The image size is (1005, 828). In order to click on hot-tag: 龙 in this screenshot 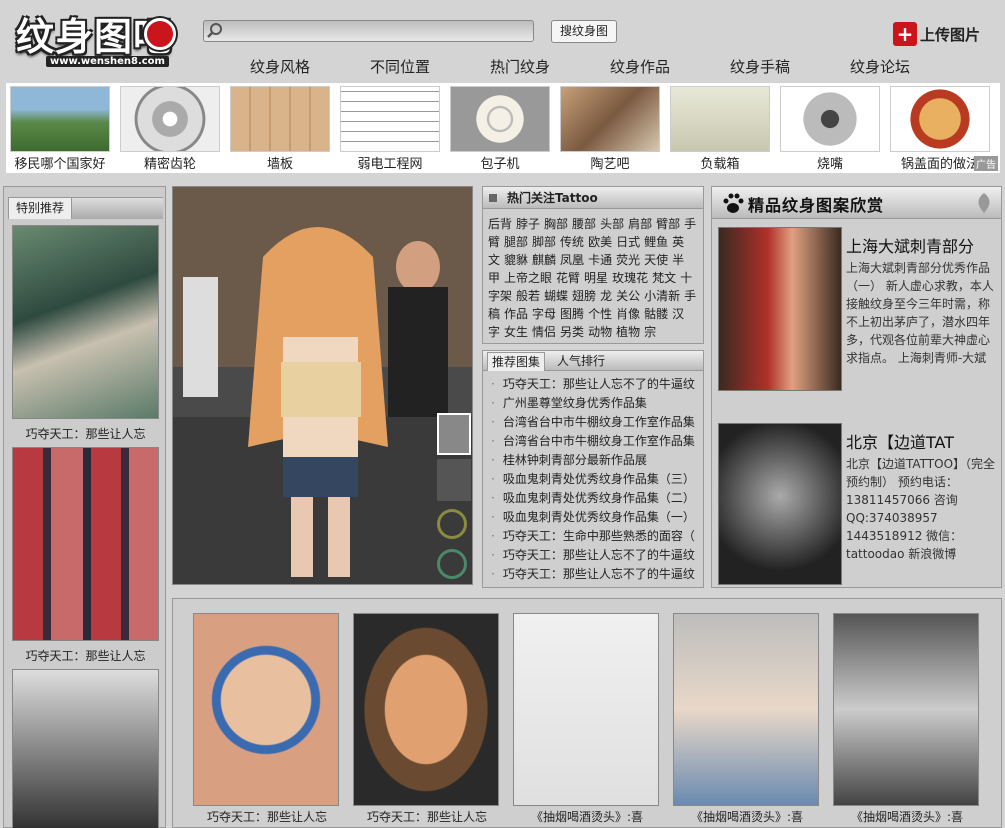, I will do `click(606, 296)`.